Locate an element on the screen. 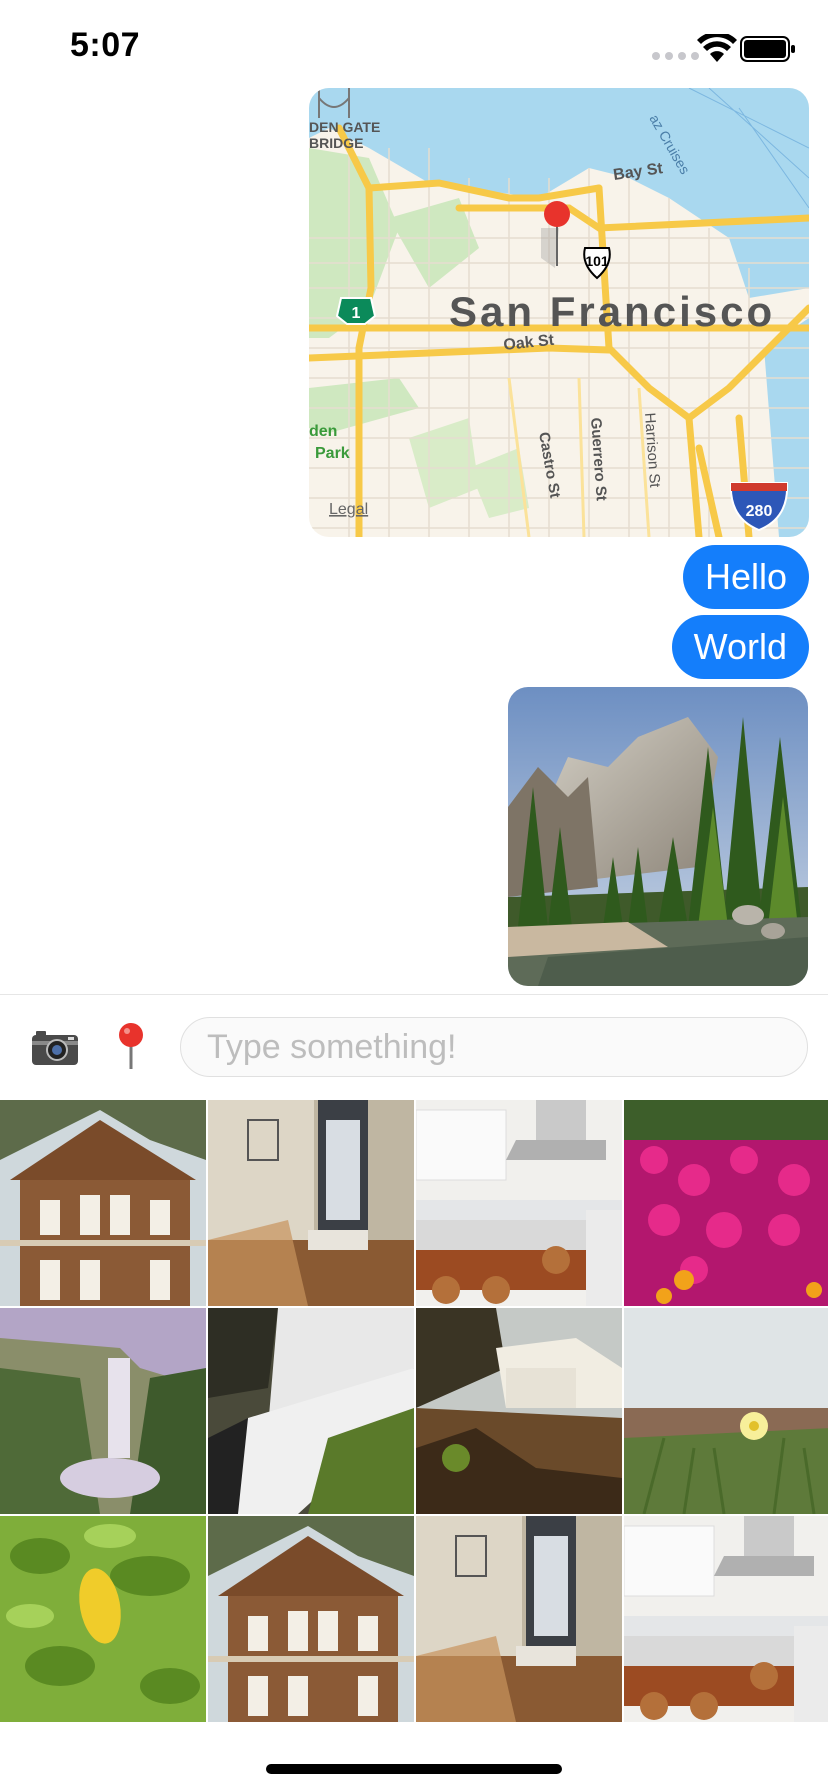 The image size is (828, 1792). map-legal-link: Legal is located at coordinates (348, 509).